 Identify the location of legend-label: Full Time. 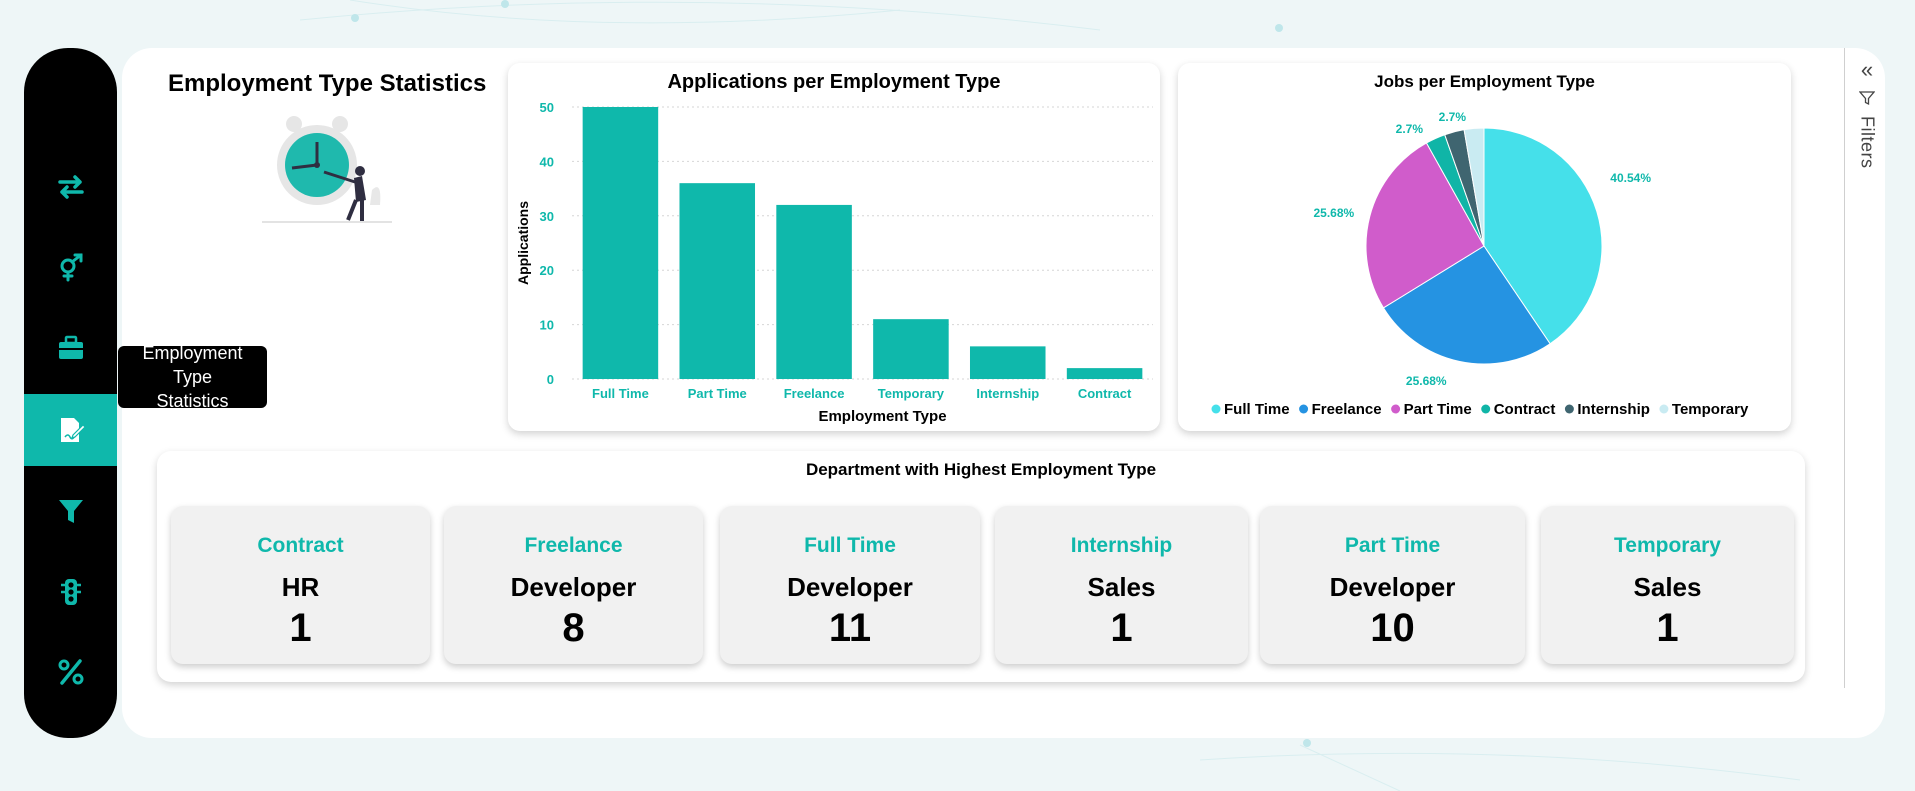
(1257, 409).